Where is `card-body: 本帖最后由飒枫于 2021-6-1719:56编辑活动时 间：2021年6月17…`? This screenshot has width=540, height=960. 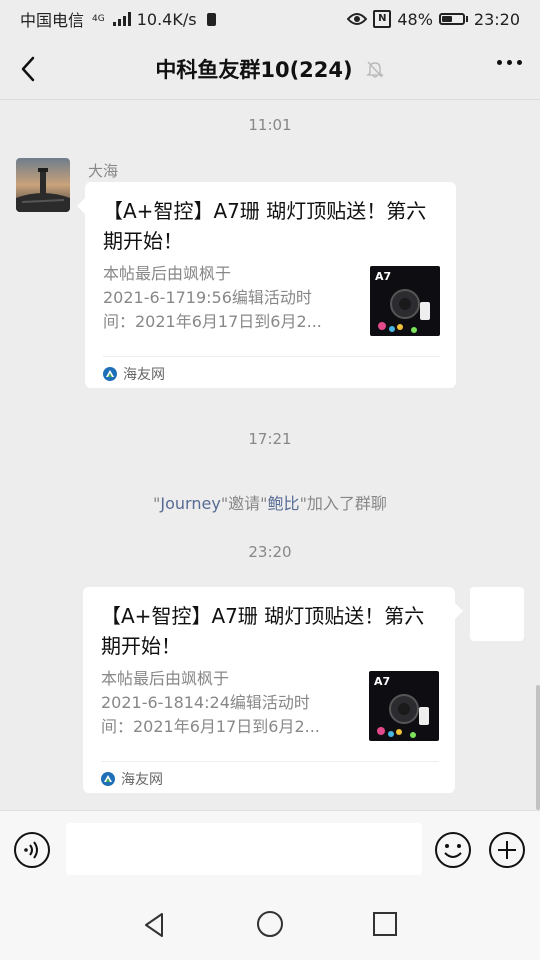
card-body: 本帖最后由飒枫于 2021-6-1719:56编辑活动时 间：2021年6月17… is located at coordinates (271, 306).